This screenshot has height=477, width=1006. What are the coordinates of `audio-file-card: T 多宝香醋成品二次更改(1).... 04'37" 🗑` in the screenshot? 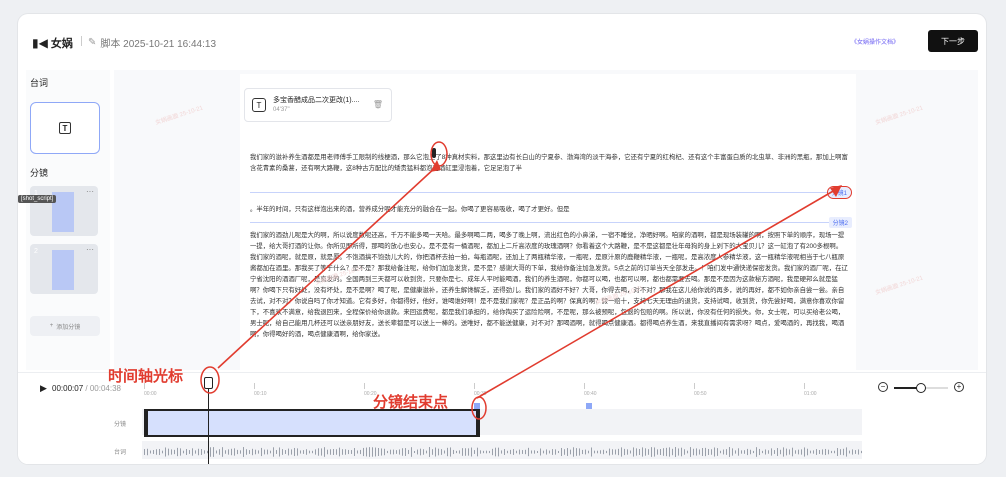 It's located at (318, 105).